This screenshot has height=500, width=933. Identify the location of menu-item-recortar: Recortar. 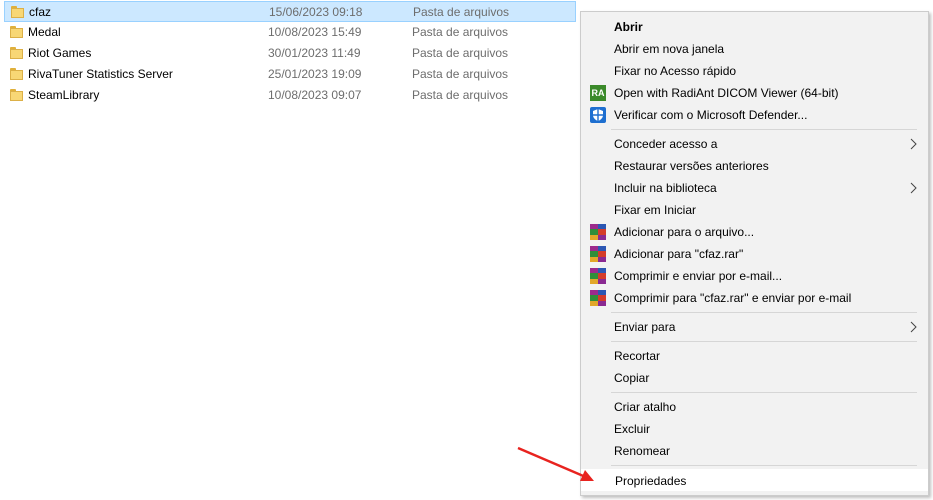
(754, 356).